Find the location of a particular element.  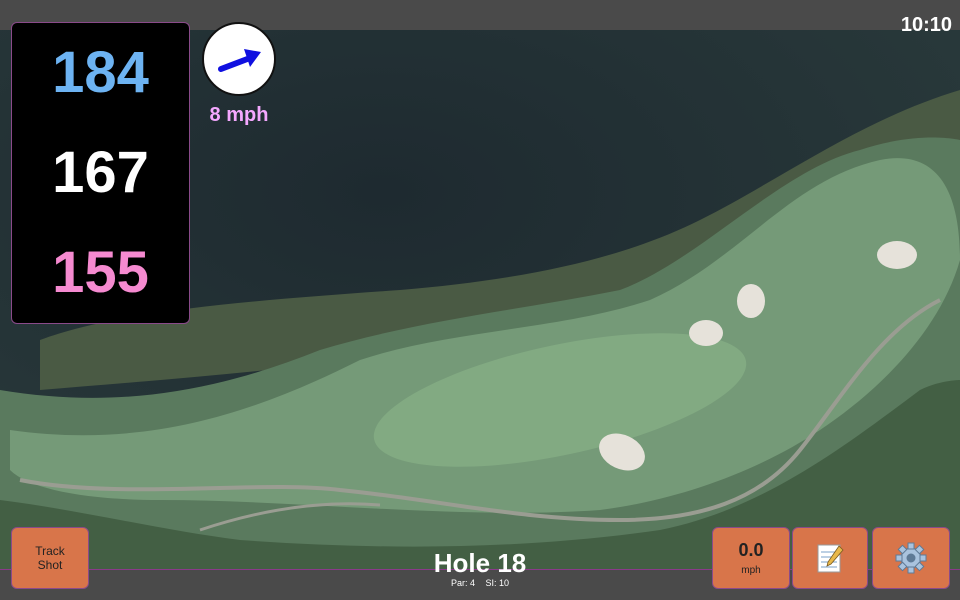

wind-speed: 8 mph is located at coordinates (239, 115).